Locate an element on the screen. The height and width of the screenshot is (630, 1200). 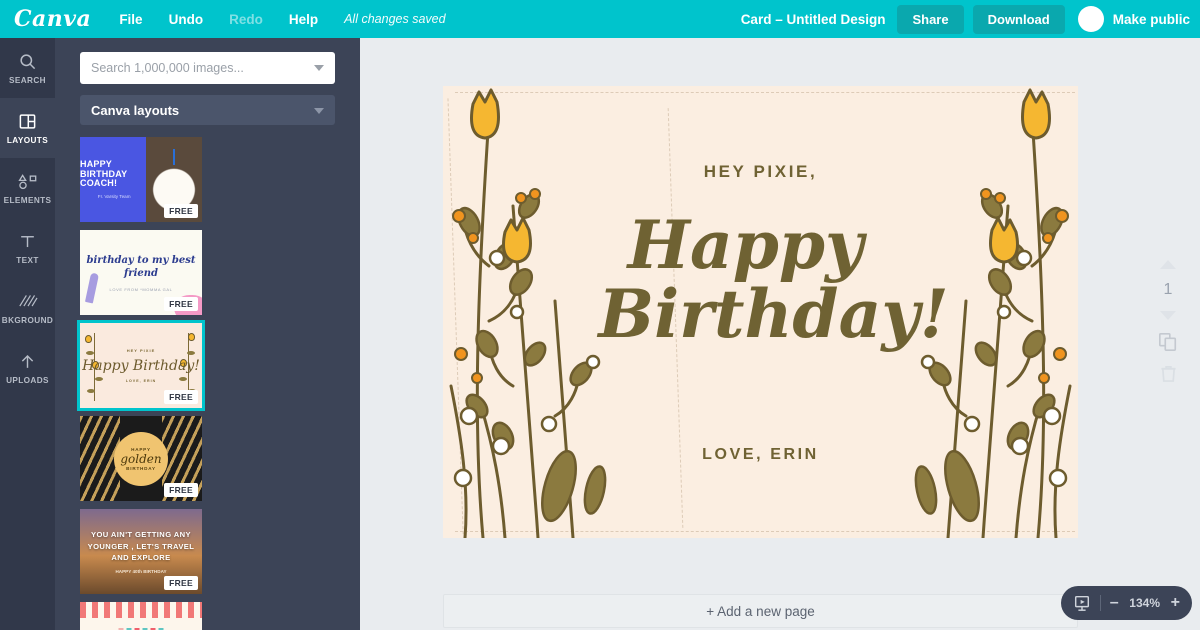
template-title: golden is located at coordinates (141, 458).